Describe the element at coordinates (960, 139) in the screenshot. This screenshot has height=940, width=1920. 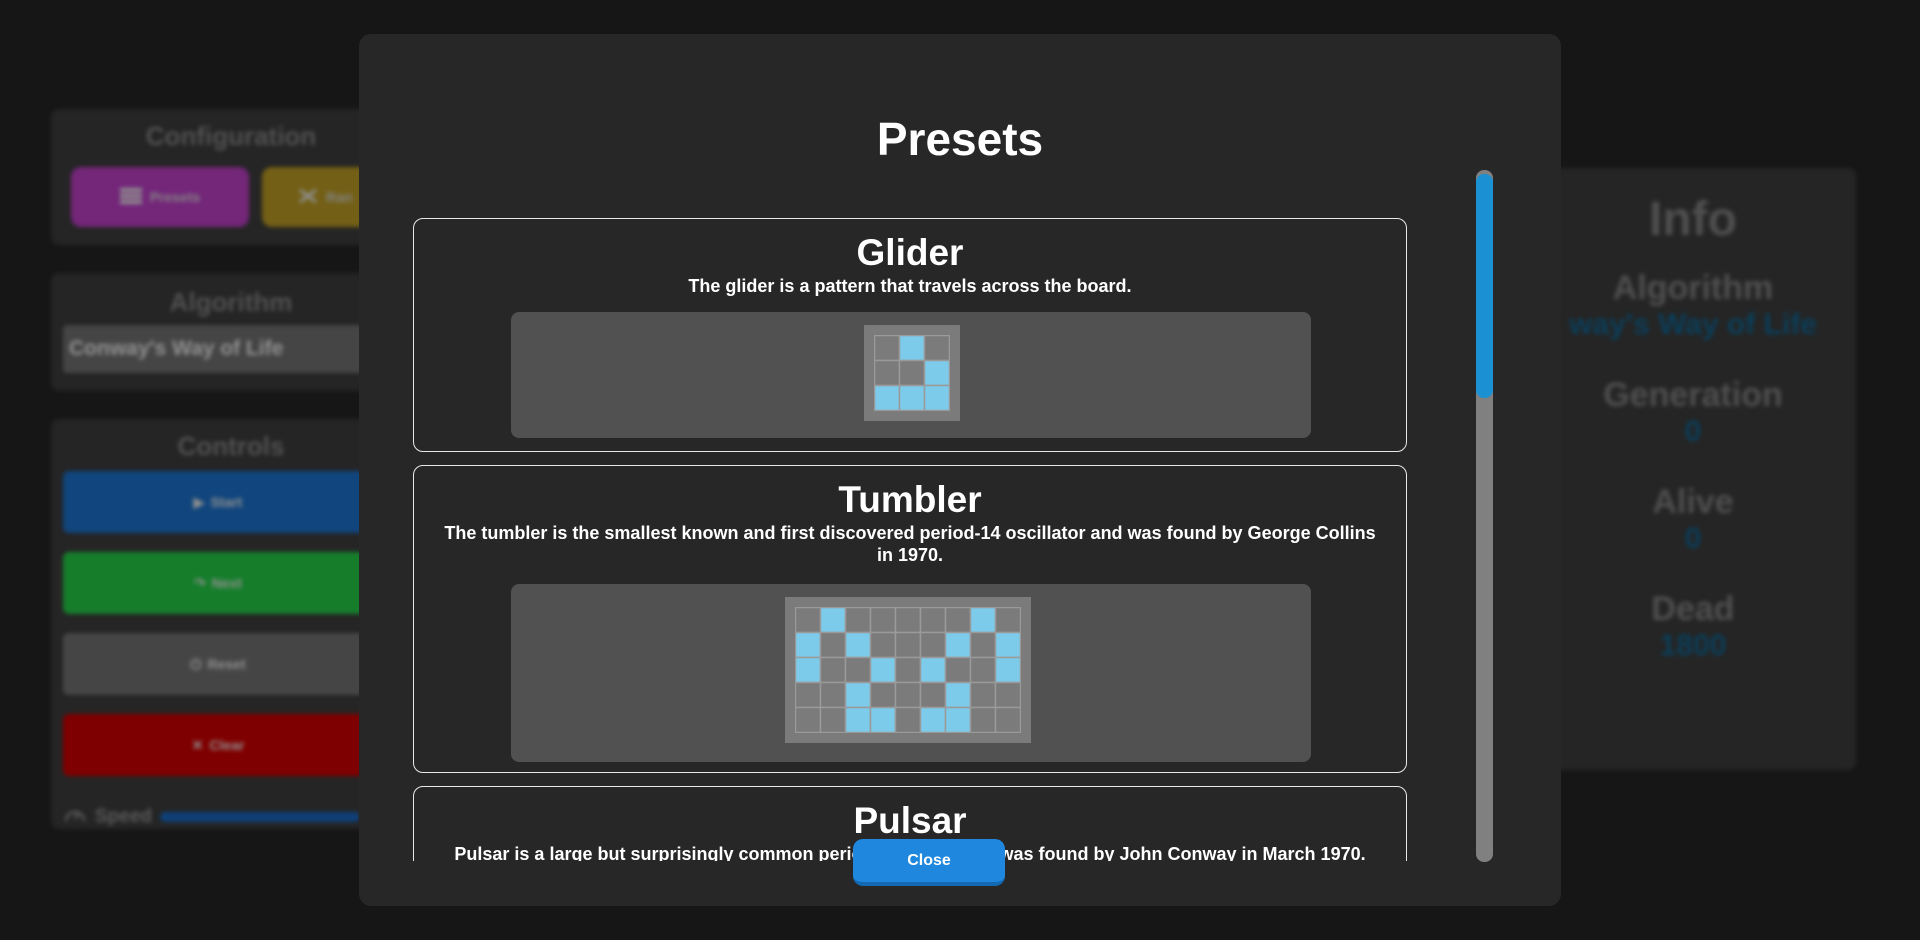
I see `modal-title: Presets` at that location.